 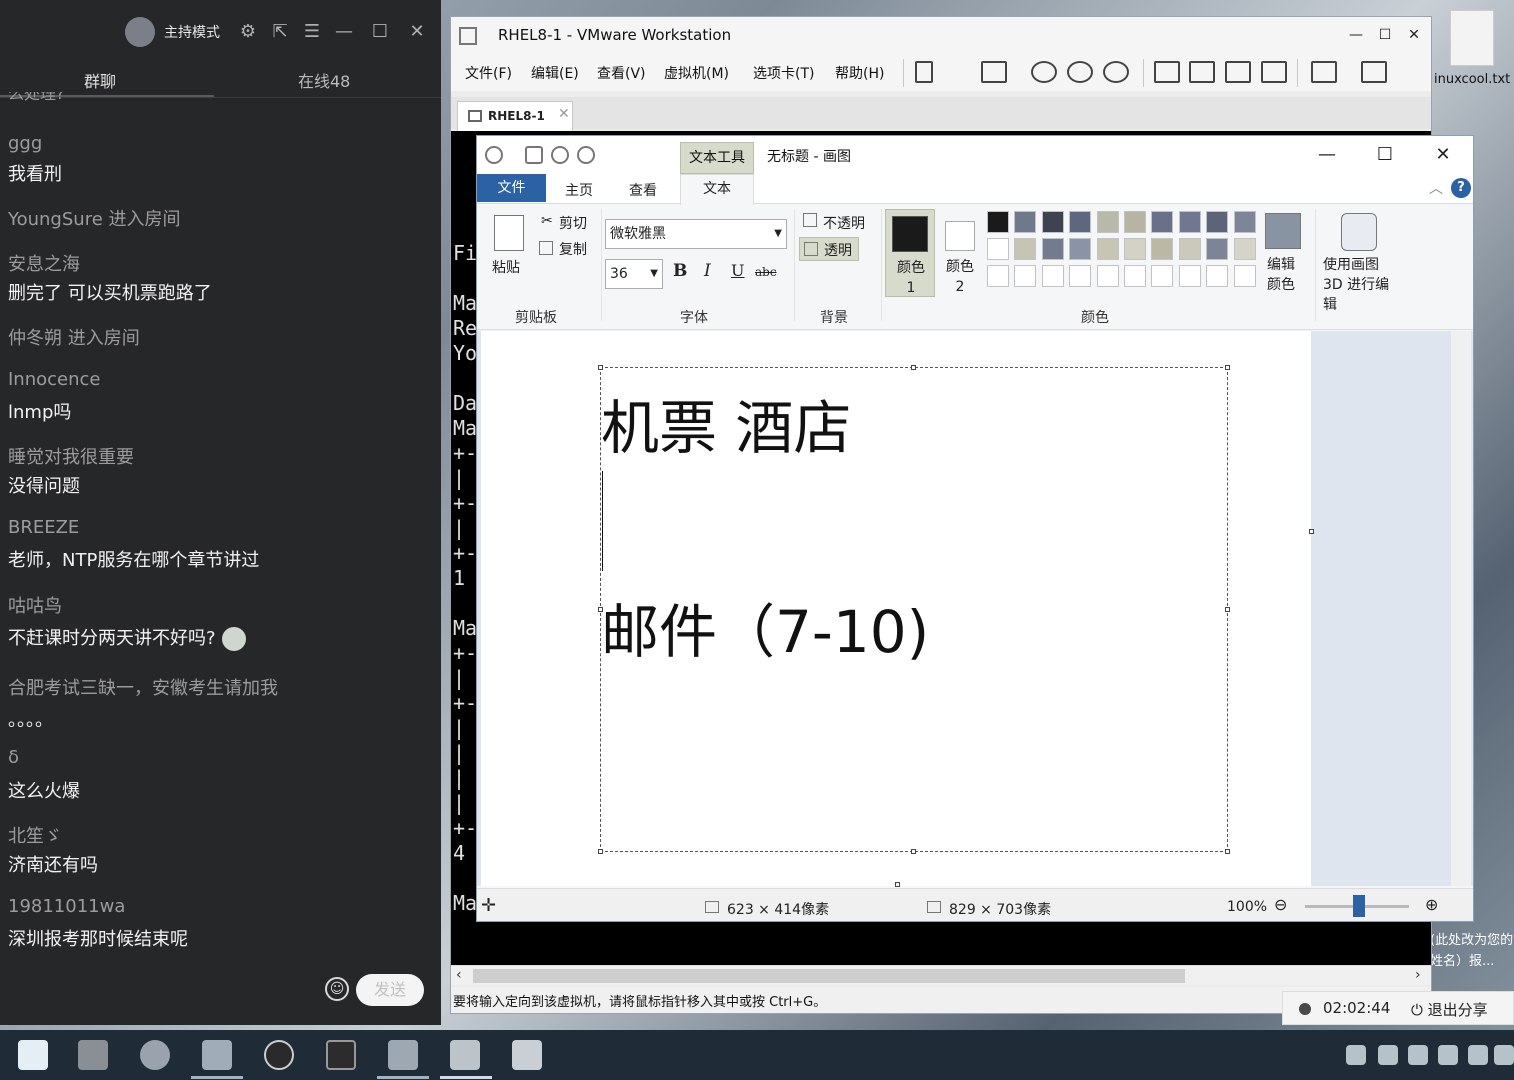 I want to click on unity-icon, so click(x=1274, y=72).